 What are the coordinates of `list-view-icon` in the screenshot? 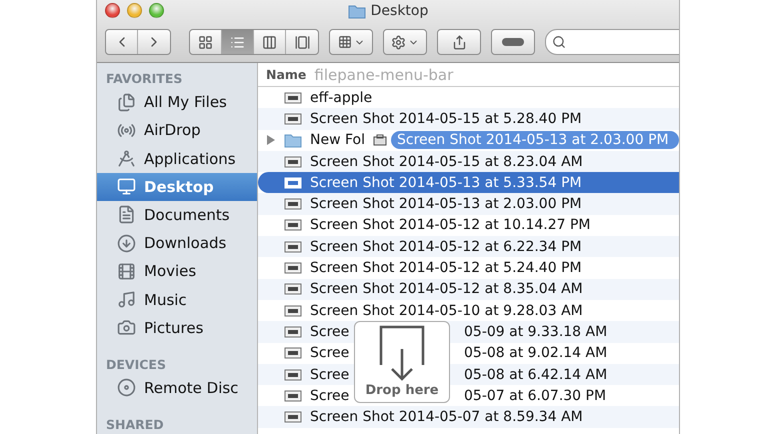 It's located at (237, 42).